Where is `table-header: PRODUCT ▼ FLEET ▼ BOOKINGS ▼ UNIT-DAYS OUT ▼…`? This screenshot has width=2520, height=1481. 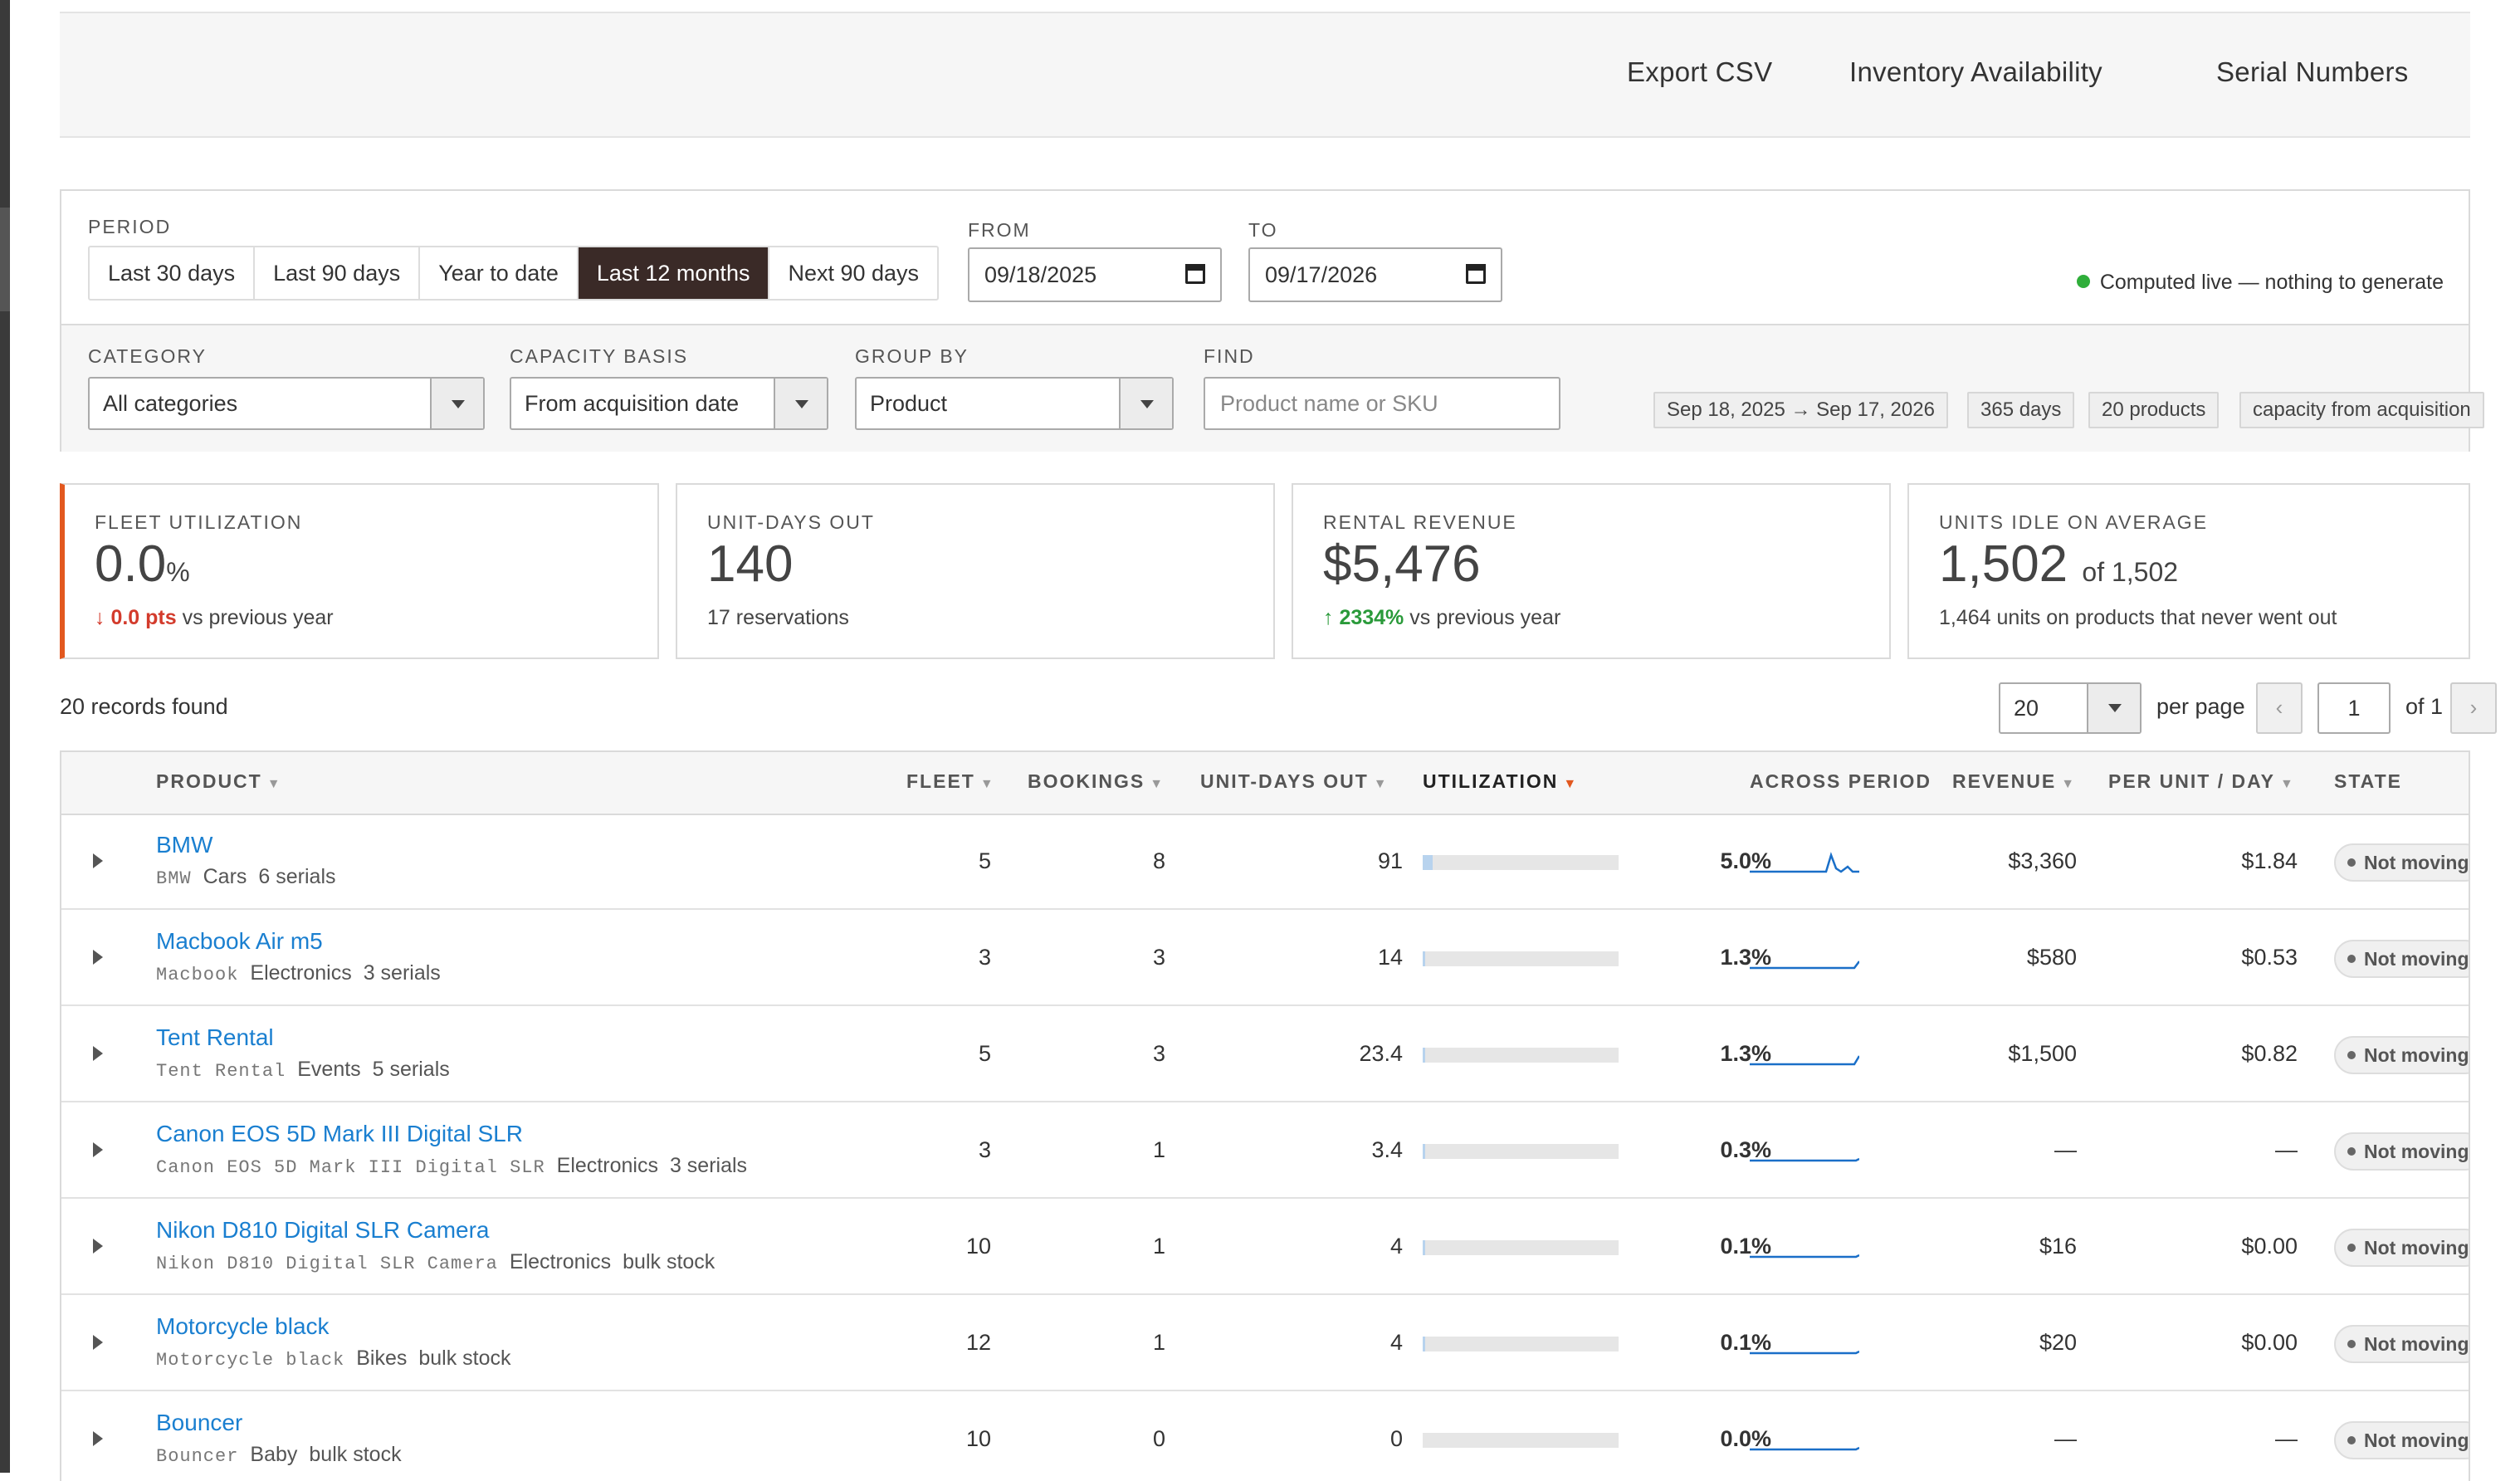 table-header: PRODUCT ▼ FLEET ▼ BOOKINGS ▼ UNIT-DAYS OUT ▼… is located at coordinates (1265, 783).